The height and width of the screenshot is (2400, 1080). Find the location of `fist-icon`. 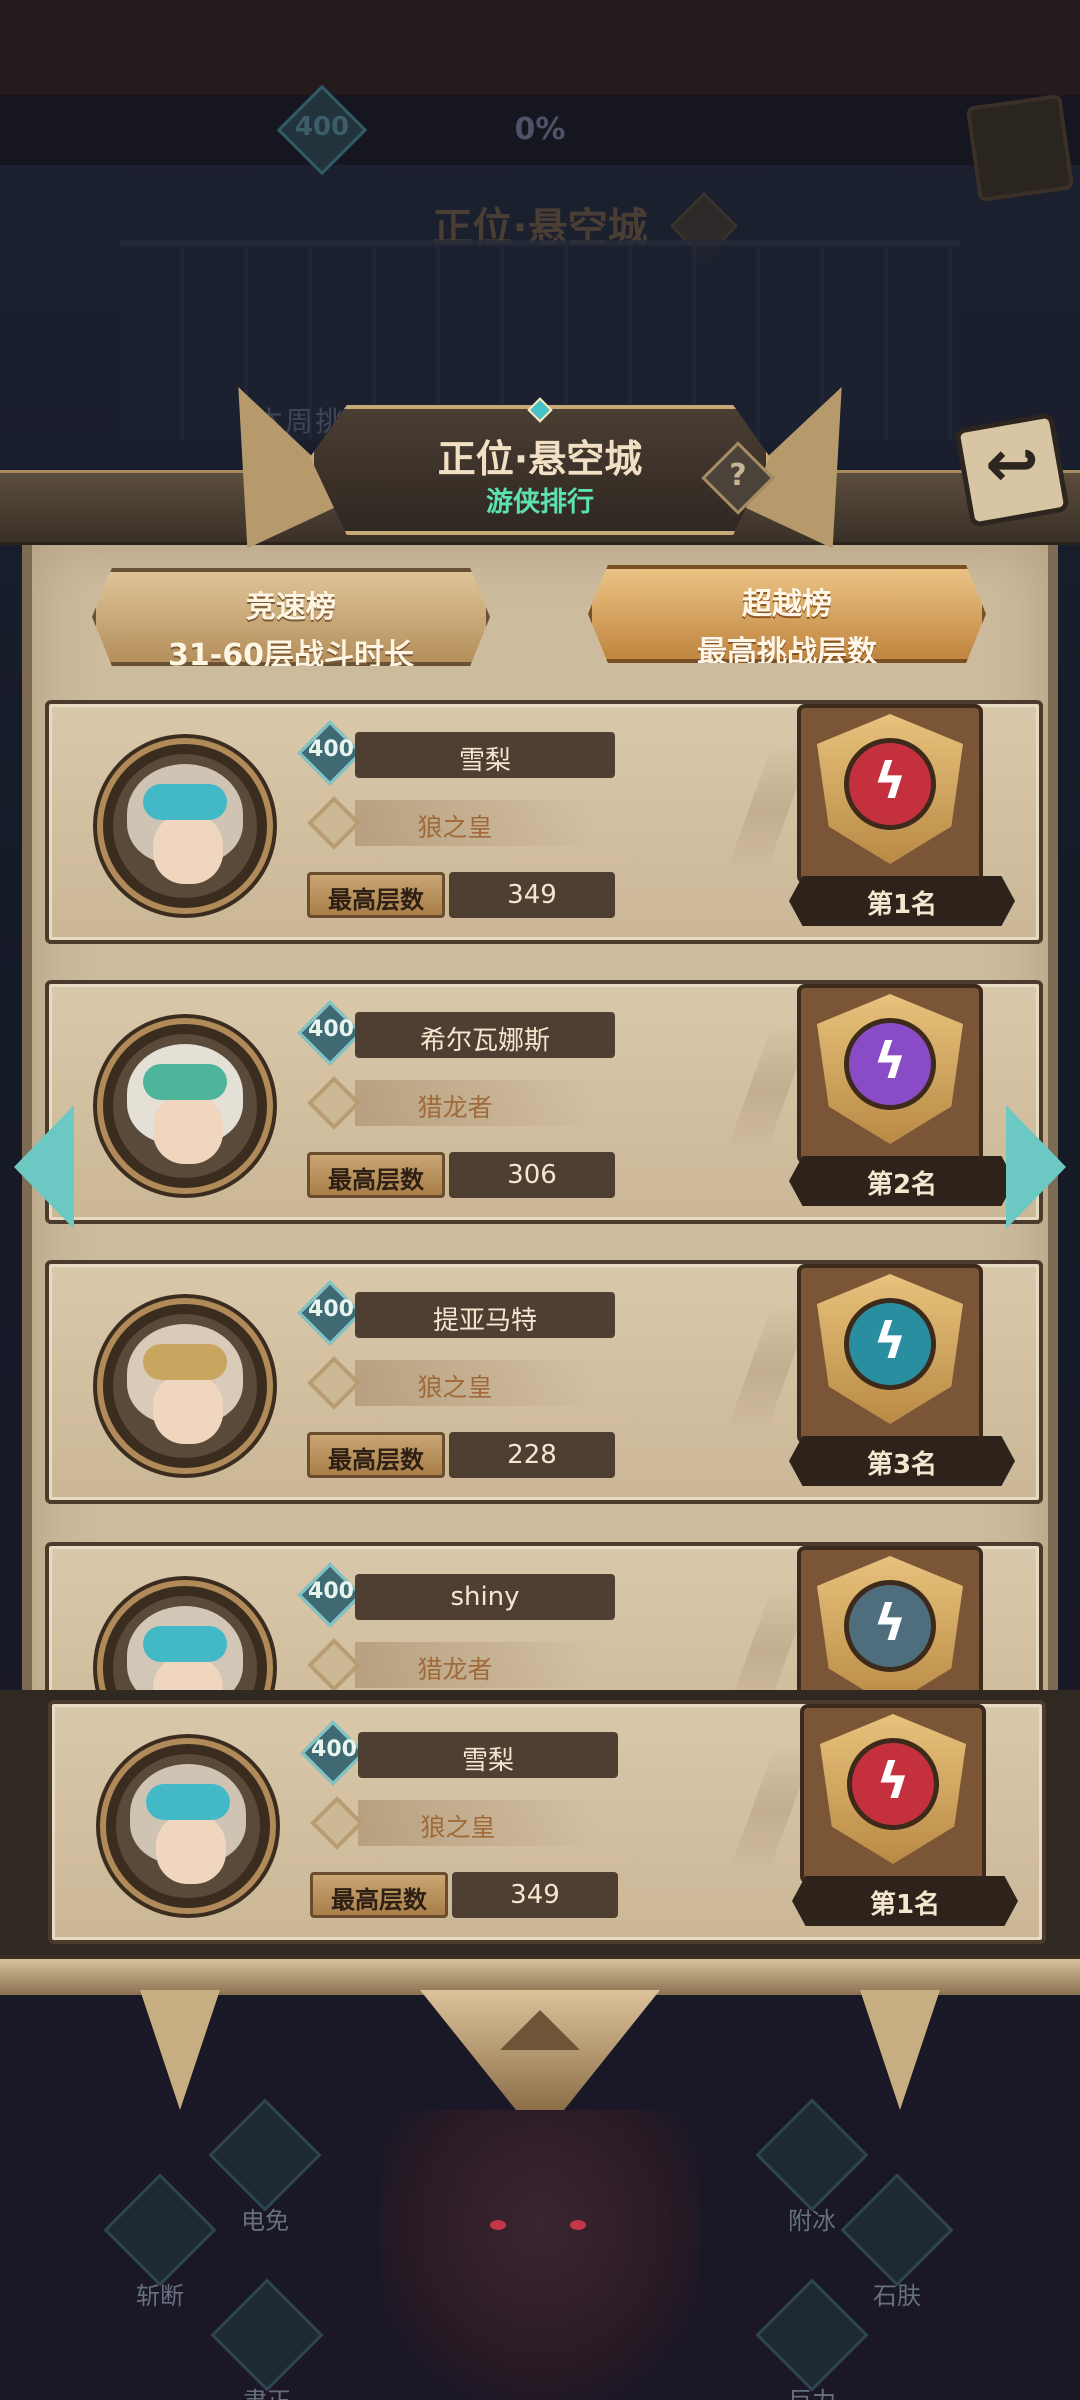

fist-icon is located at coordinates (897, 2230).